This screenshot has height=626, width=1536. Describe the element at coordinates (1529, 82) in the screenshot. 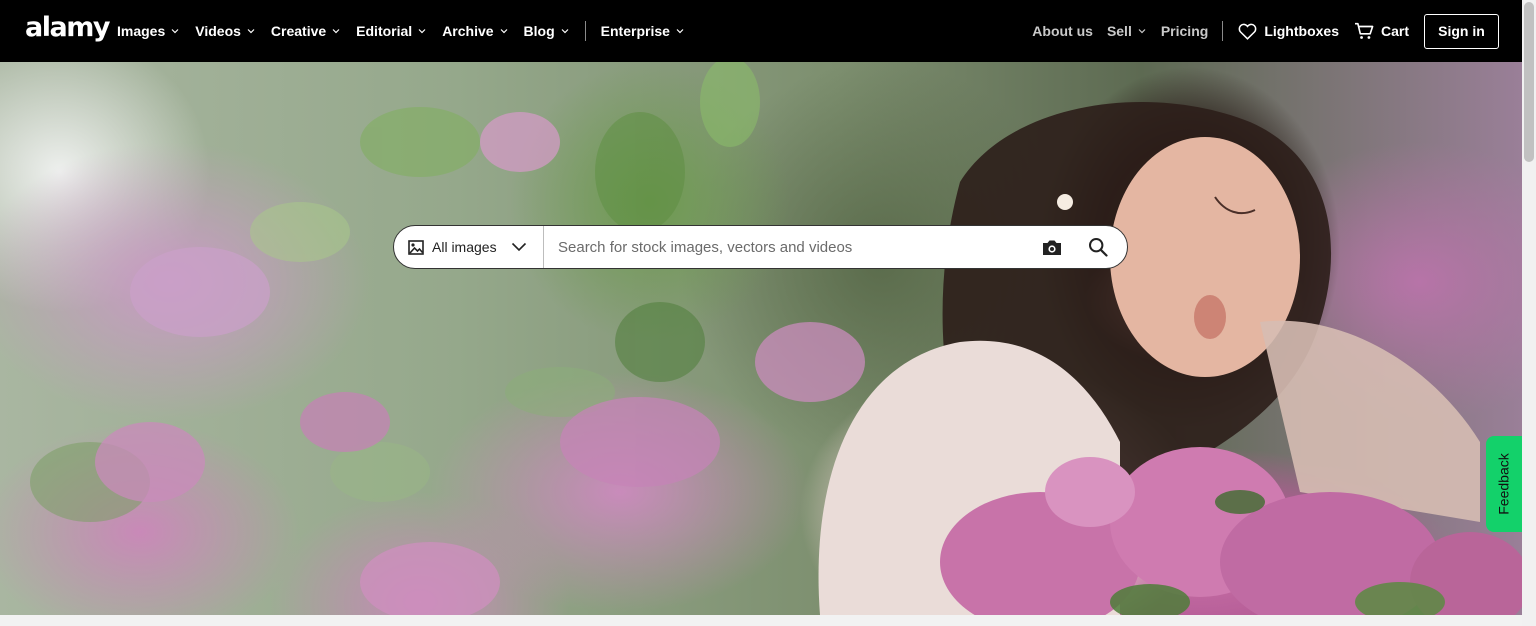

I see `scrollbar-thumb` at that location.